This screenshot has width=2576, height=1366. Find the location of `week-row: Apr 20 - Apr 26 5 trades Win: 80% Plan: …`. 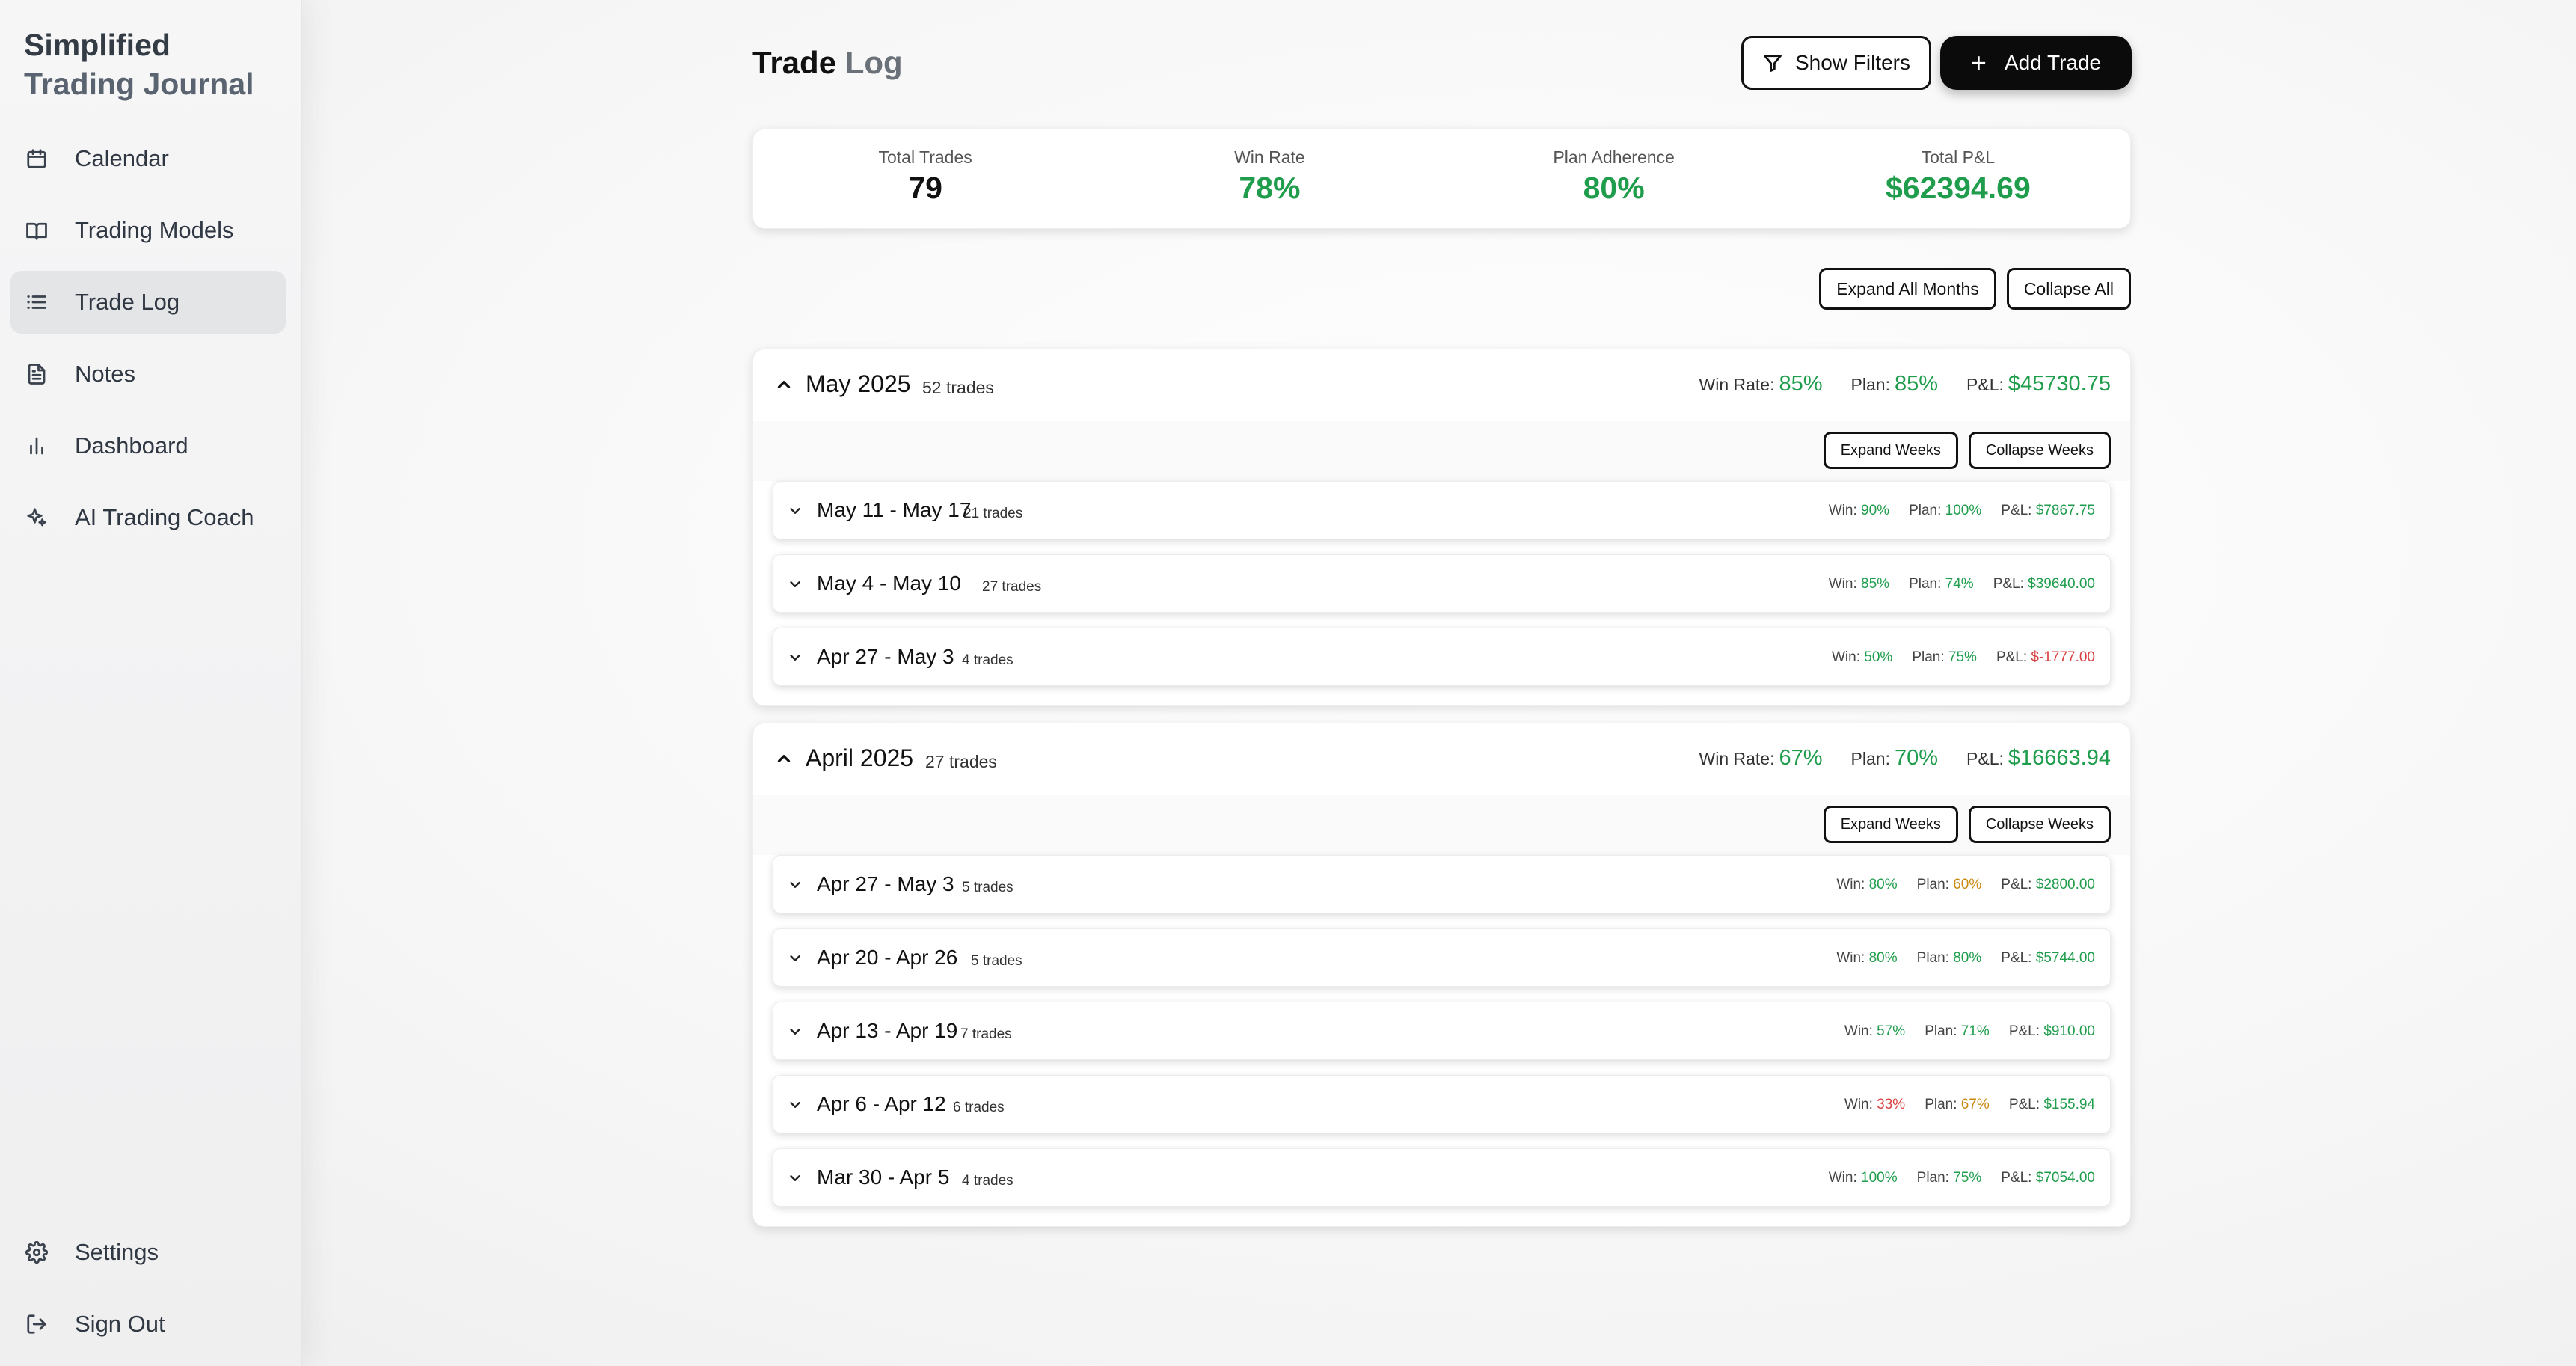

week-row: Apr 20 - Apr 26 5 trades Win: 80% Plan: … is located at coordinates (1442, 957).